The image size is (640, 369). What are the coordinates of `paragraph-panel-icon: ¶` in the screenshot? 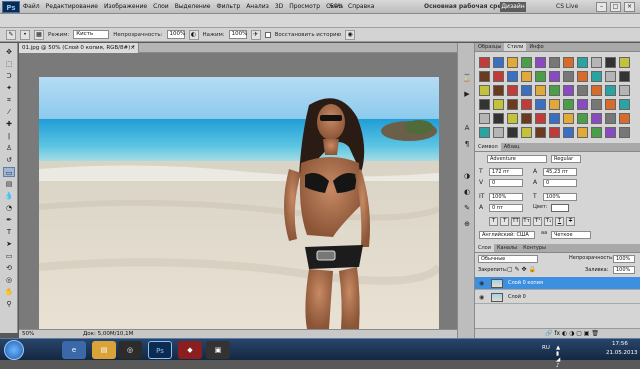 It's located at (467, 144).